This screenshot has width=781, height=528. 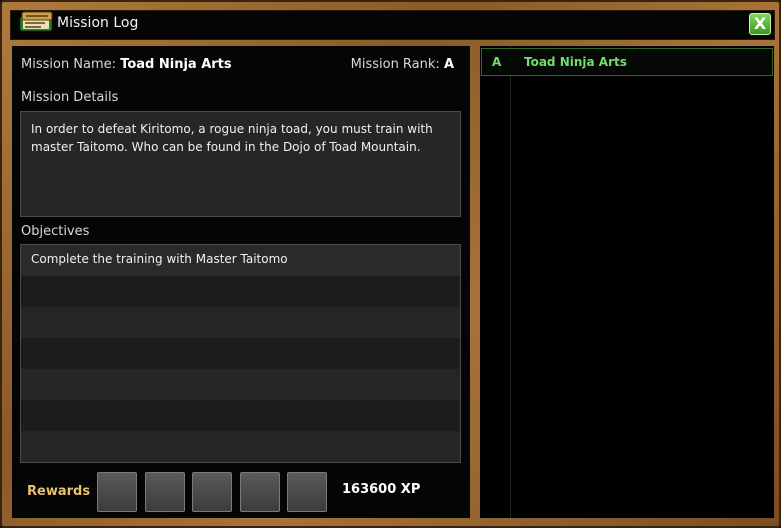 I want to click on xp-reward: 163600 XP, so click(x=381, y=489).